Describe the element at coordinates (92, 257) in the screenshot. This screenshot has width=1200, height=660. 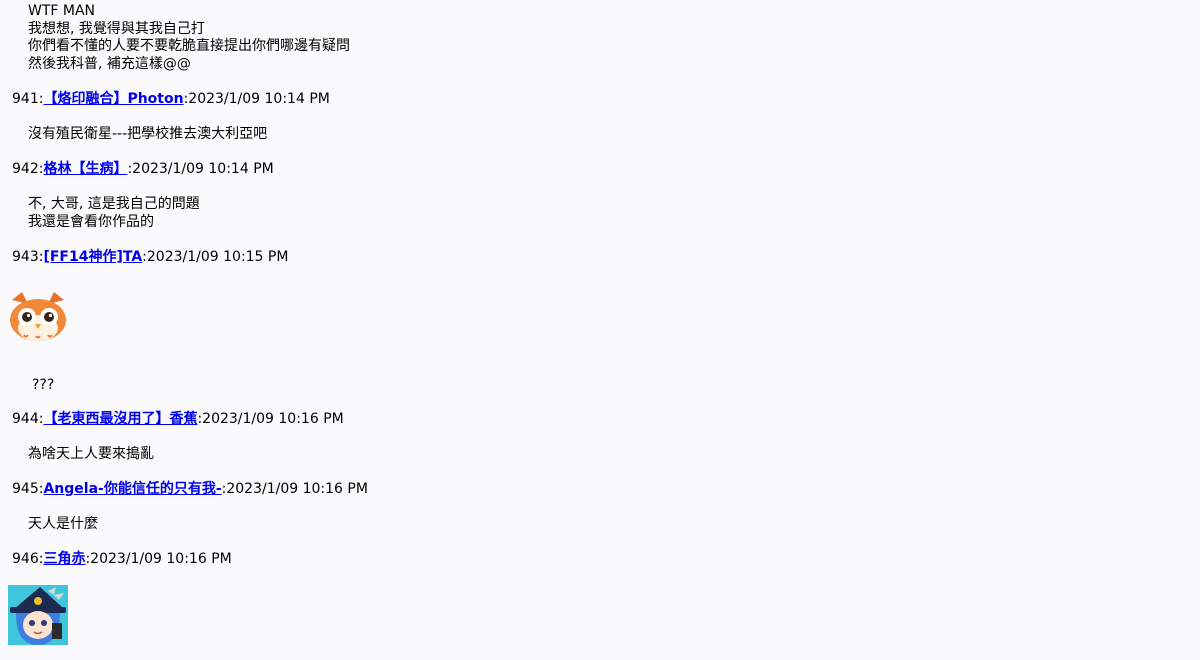
I see `poster-name-link: [FF14神作]TA` at that location.